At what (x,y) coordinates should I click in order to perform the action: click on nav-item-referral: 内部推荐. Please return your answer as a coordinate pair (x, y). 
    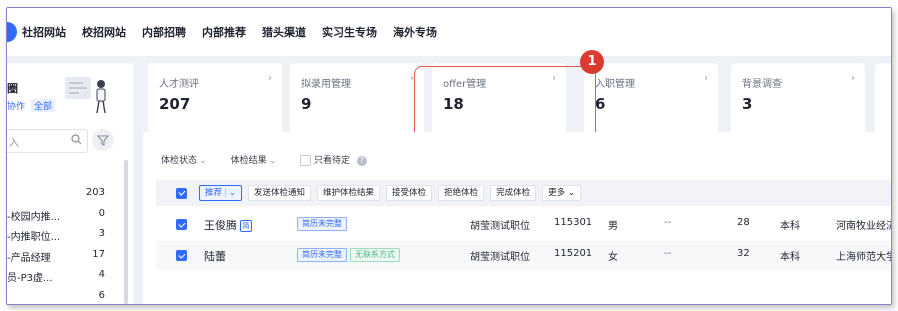
    Looking at the image, I should click on (224, 32).